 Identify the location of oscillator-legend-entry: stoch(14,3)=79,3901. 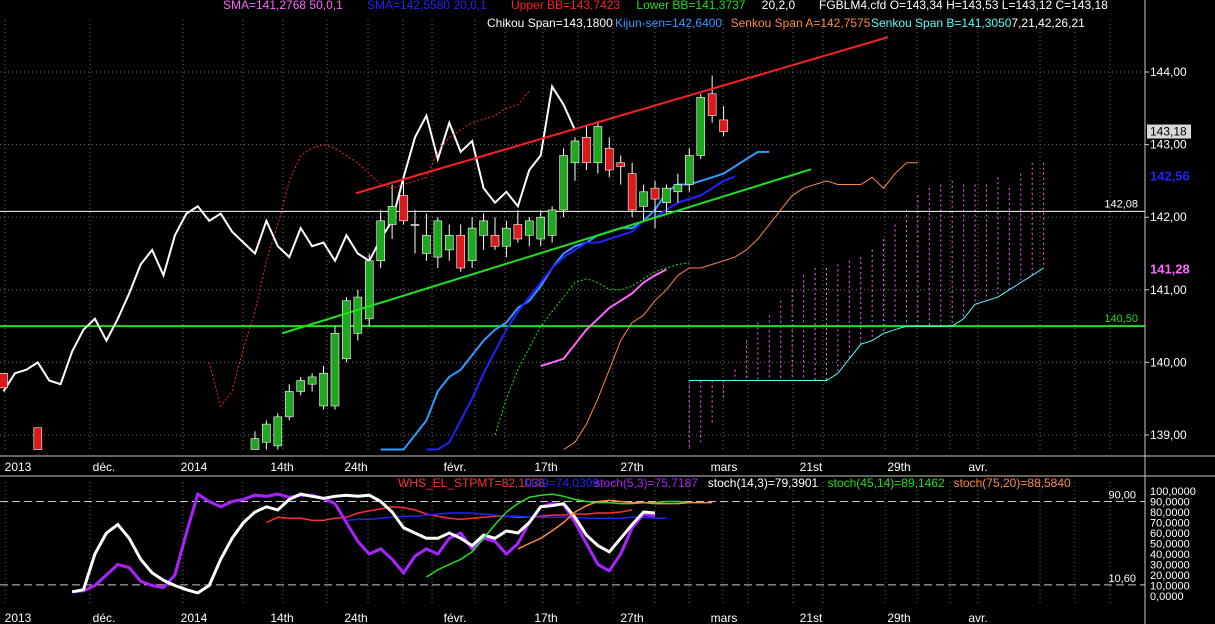
(763, 483).